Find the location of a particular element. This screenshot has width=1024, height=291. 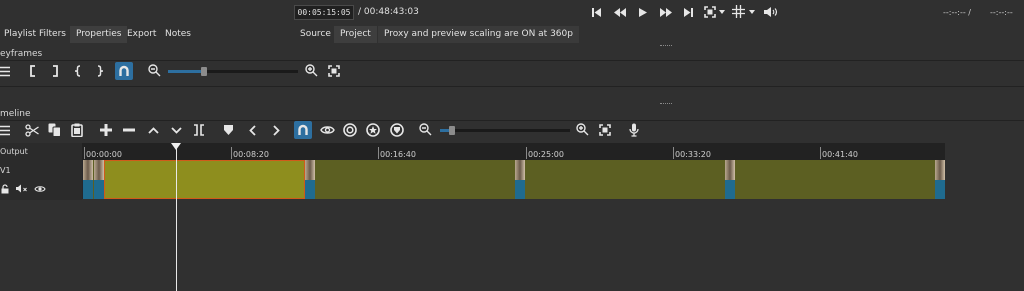

remove-icon is located at coordinates (129, 130).